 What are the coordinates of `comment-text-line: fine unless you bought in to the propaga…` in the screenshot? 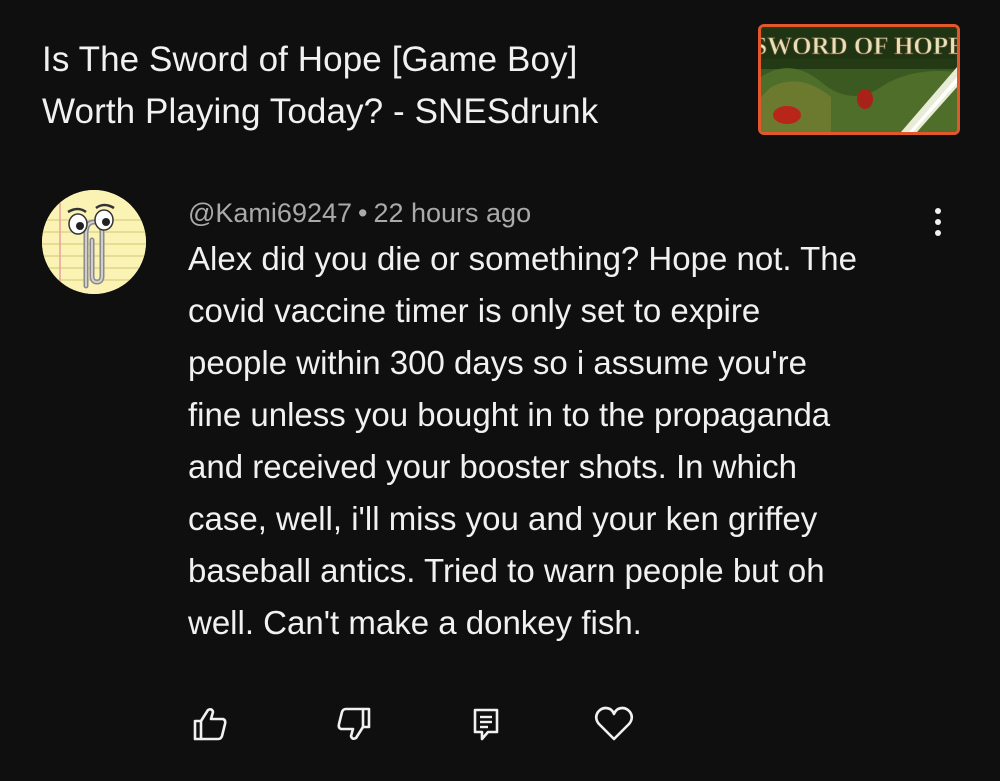 It's located at (509, 414).